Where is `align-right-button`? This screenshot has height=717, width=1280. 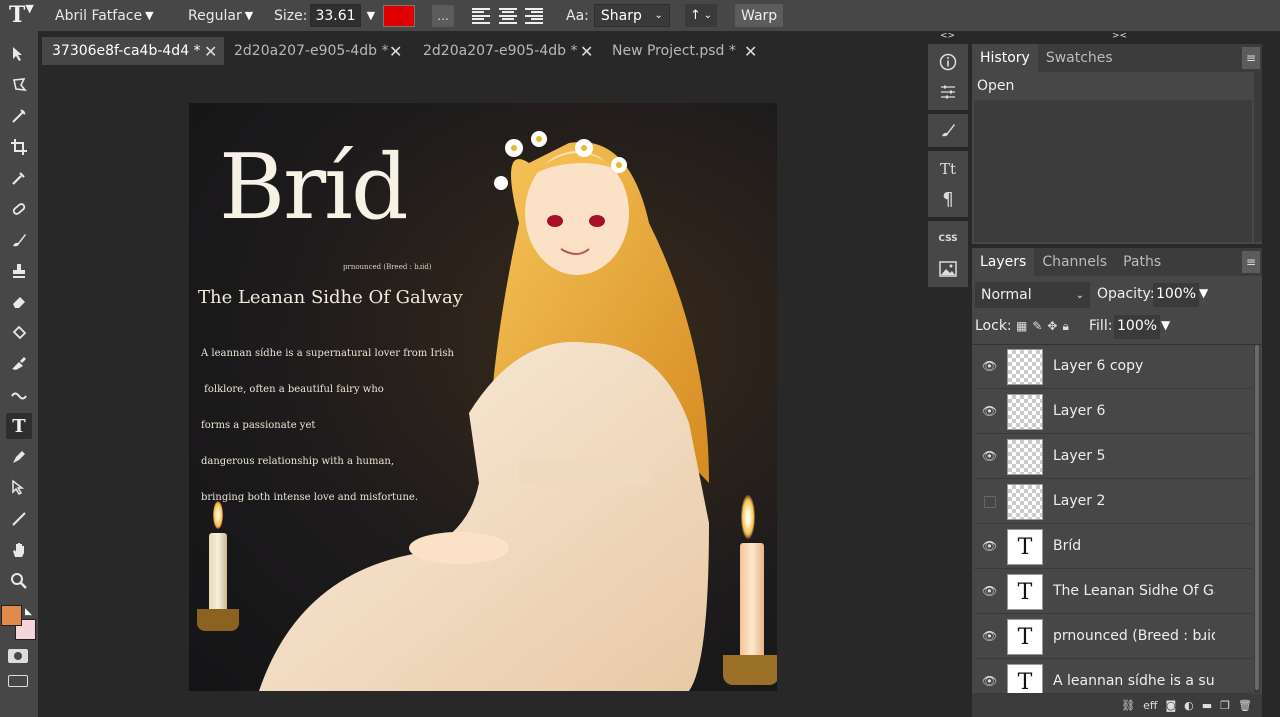
align-right-button is located at coordinates (534, 15).